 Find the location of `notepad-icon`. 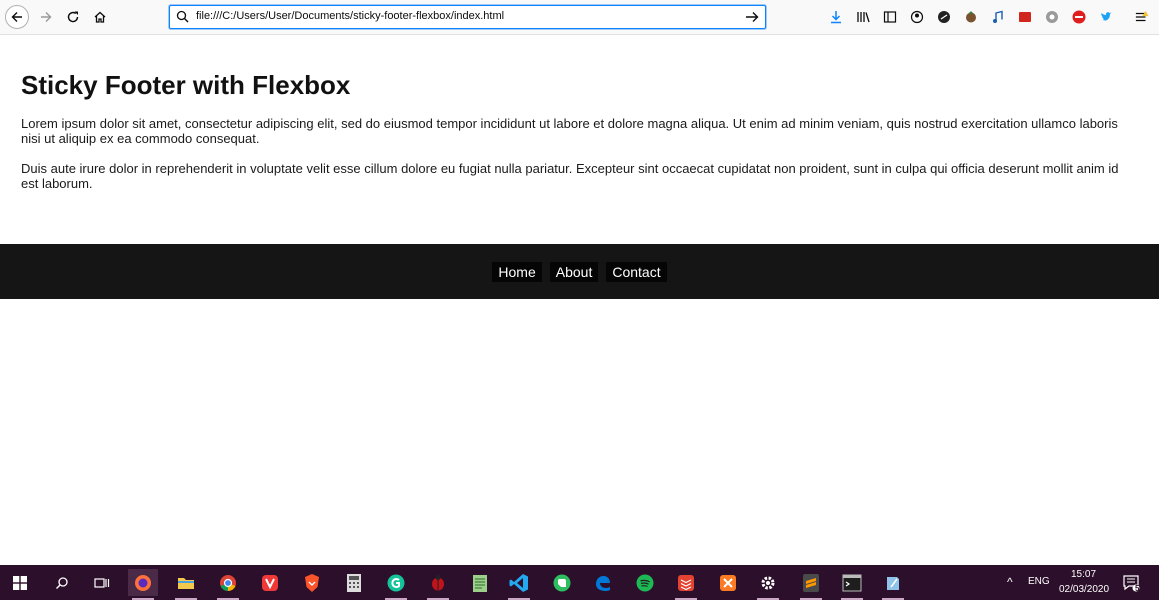

notepad-icon is located at coordinates (480, 583).